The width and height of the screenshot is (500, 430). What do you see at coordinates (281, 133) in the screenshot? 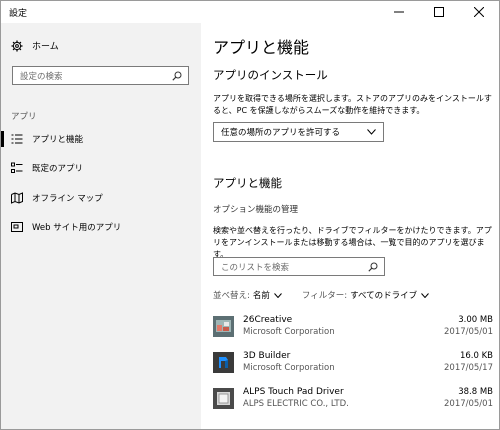
I see `install-source-value: 任意の場所のアプリを許可する` at bounding box center [281, 133].